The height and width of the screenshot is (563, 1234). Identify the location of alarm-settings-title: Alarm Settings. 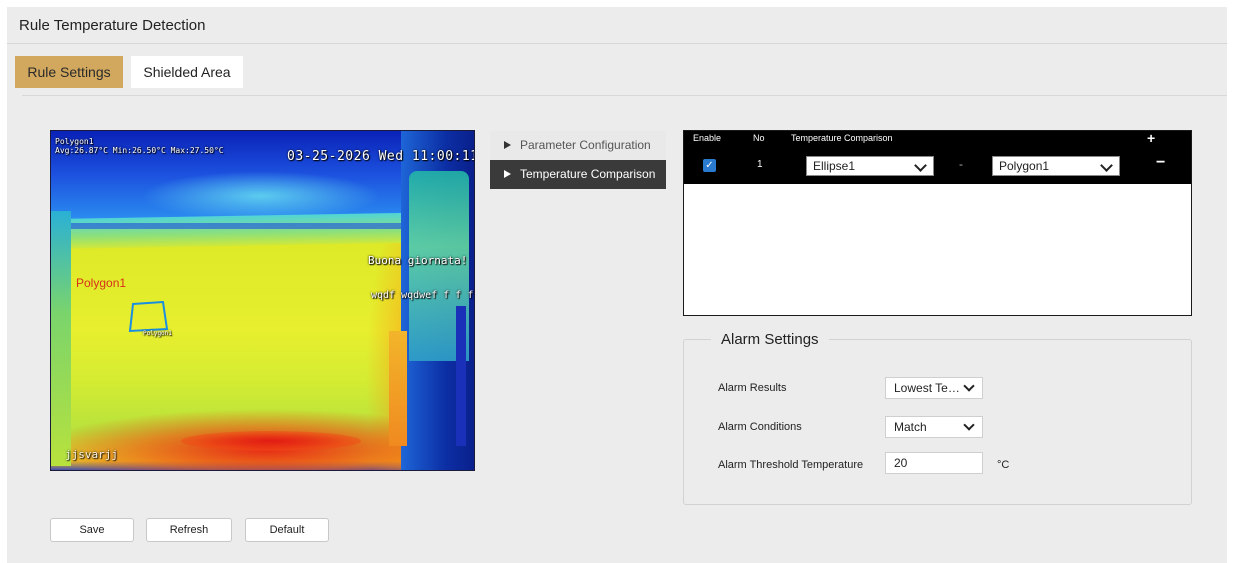
(770, 339).